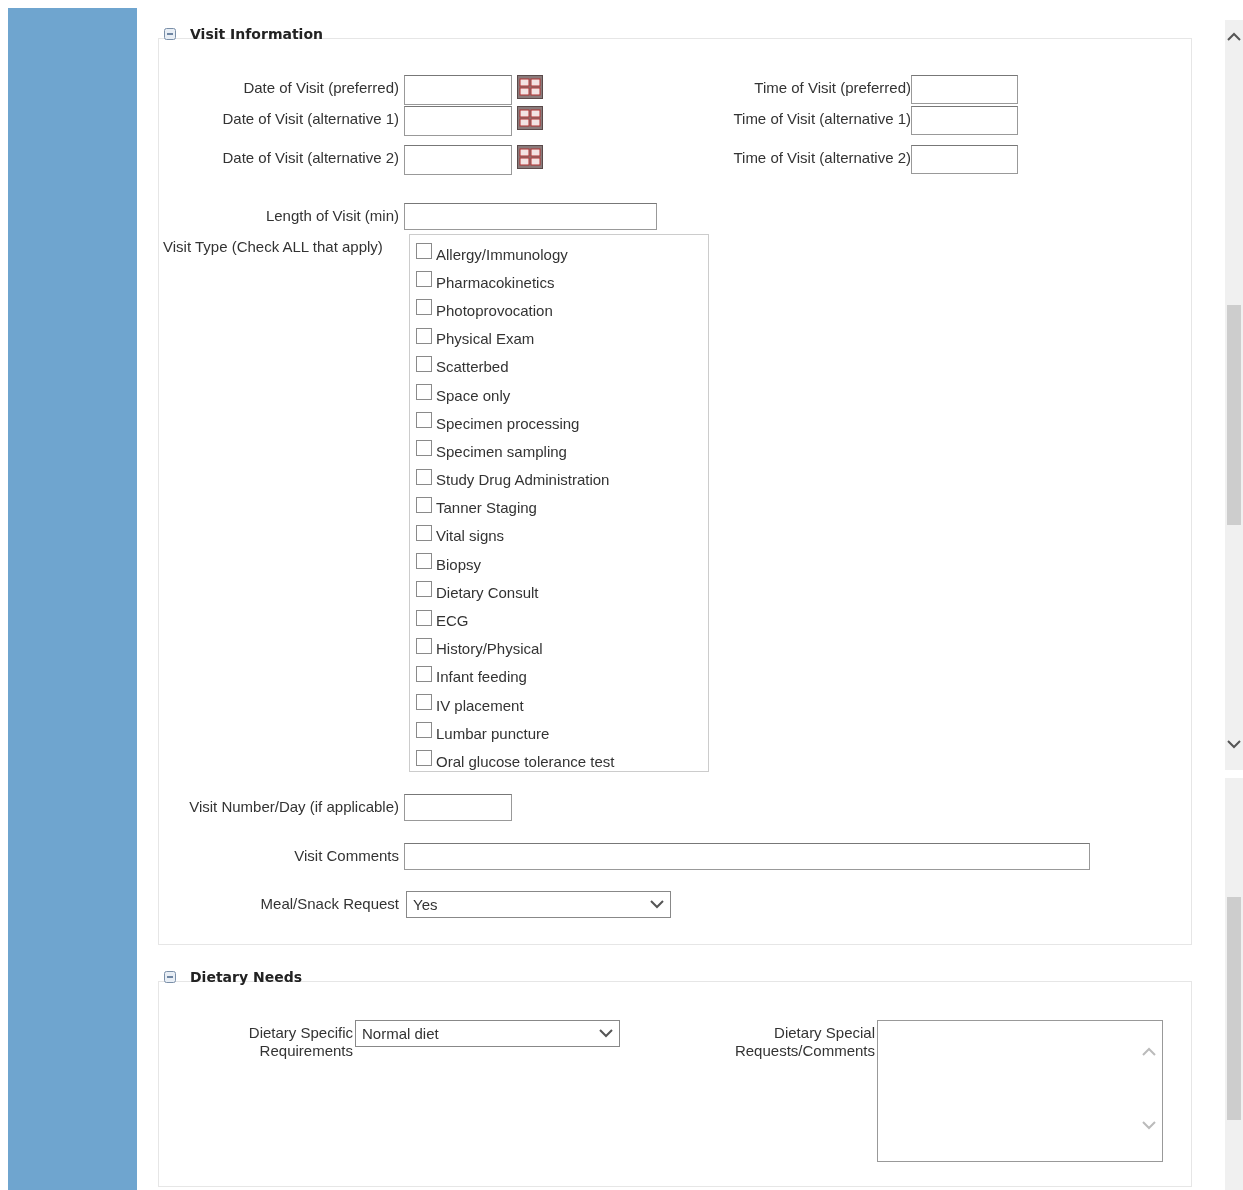  I want to click on field-label: Length of Visit (min), so click(332, 215).